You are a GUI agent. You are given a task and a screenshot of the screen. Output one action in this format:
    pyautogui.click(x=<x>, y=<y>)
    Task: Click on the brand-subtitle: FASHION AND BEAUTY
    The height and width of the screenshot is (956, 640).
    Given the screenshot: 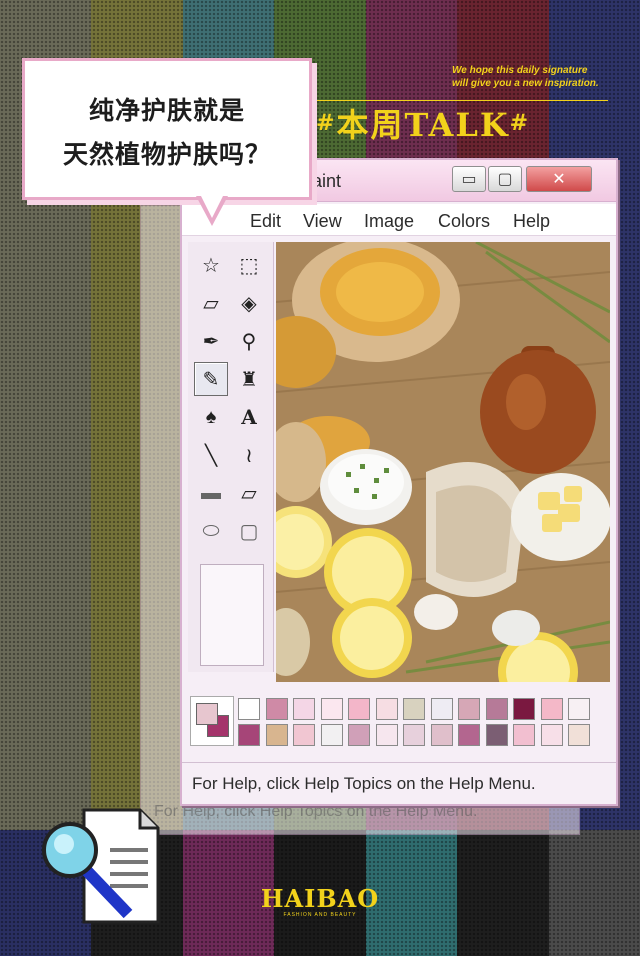 What is the action you would take?
    pyautogui.click(x=320, y=915)
    